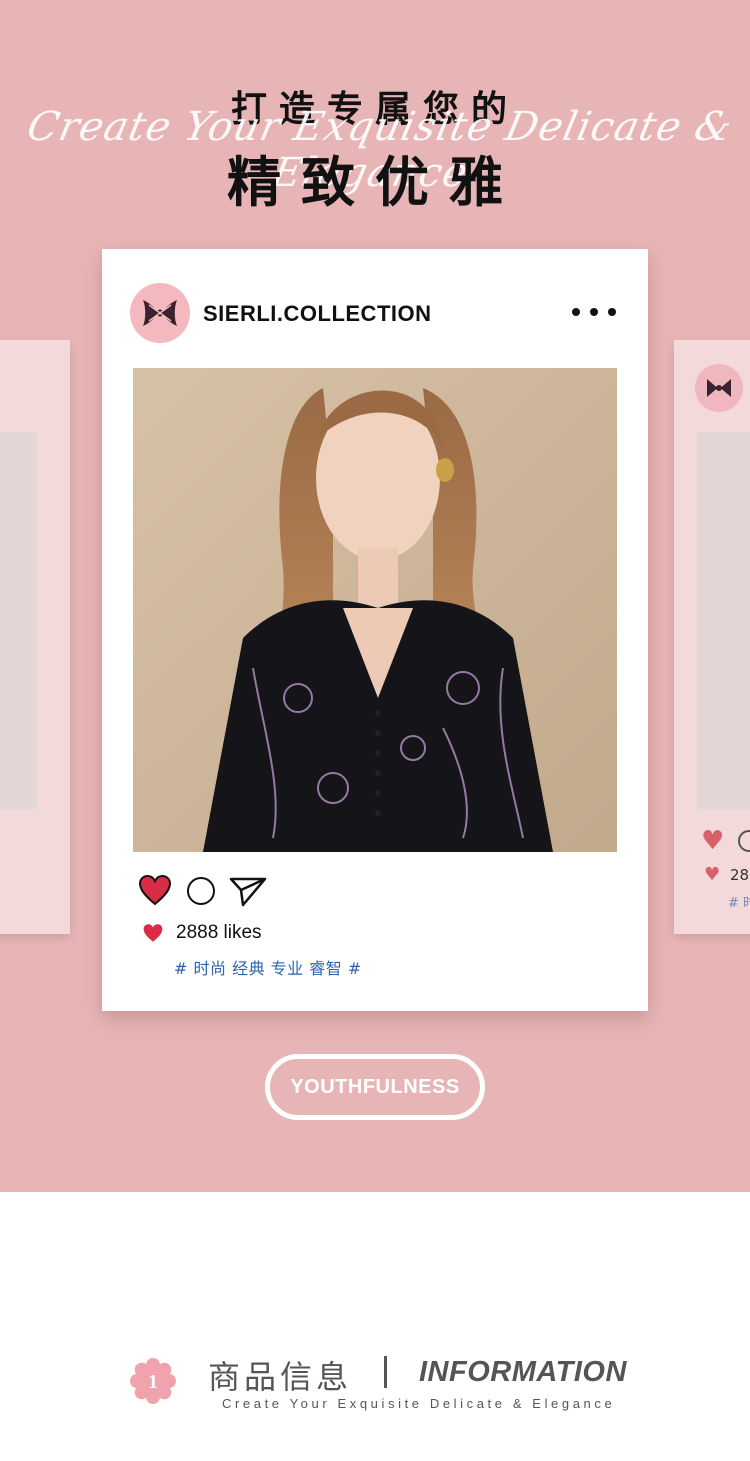  What do you see at coordinates (153, 933) in the screenshot?
I see `likes-heart-icon` at bounding box center [153, 933].